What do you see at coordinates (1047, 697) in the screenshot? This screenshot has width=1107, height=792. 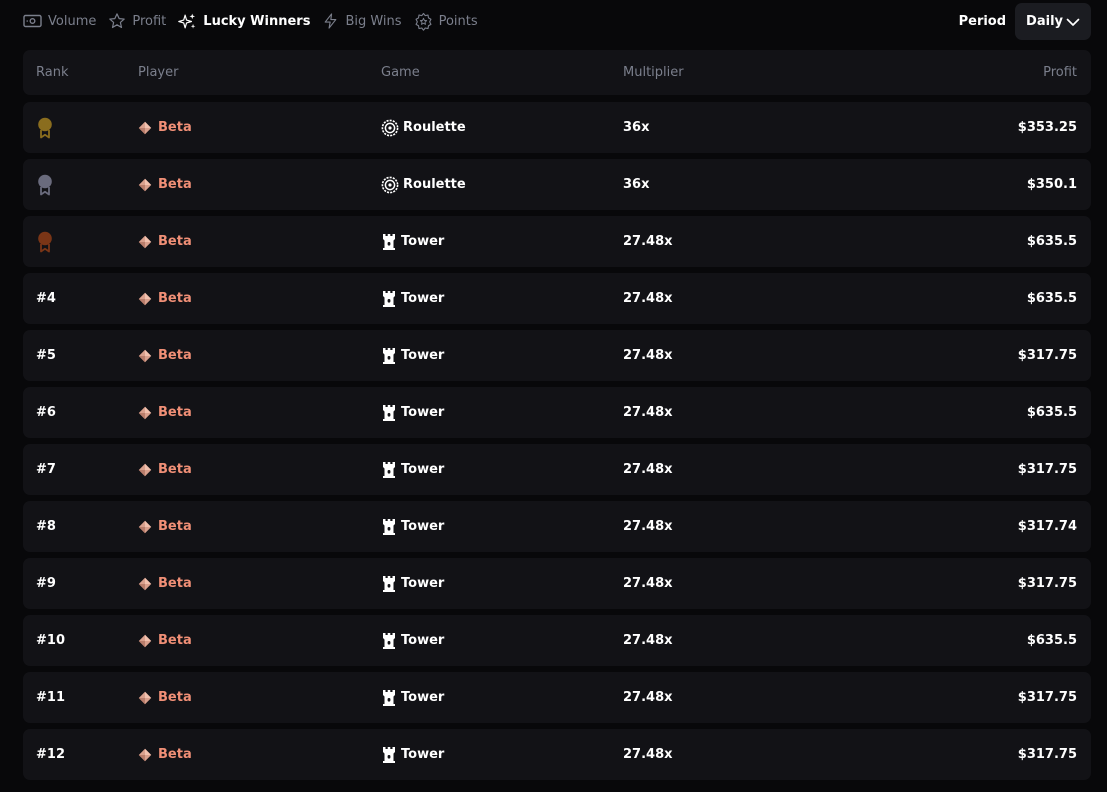 I see `row-profit: $317.75` at bounding box center [1047, 697].